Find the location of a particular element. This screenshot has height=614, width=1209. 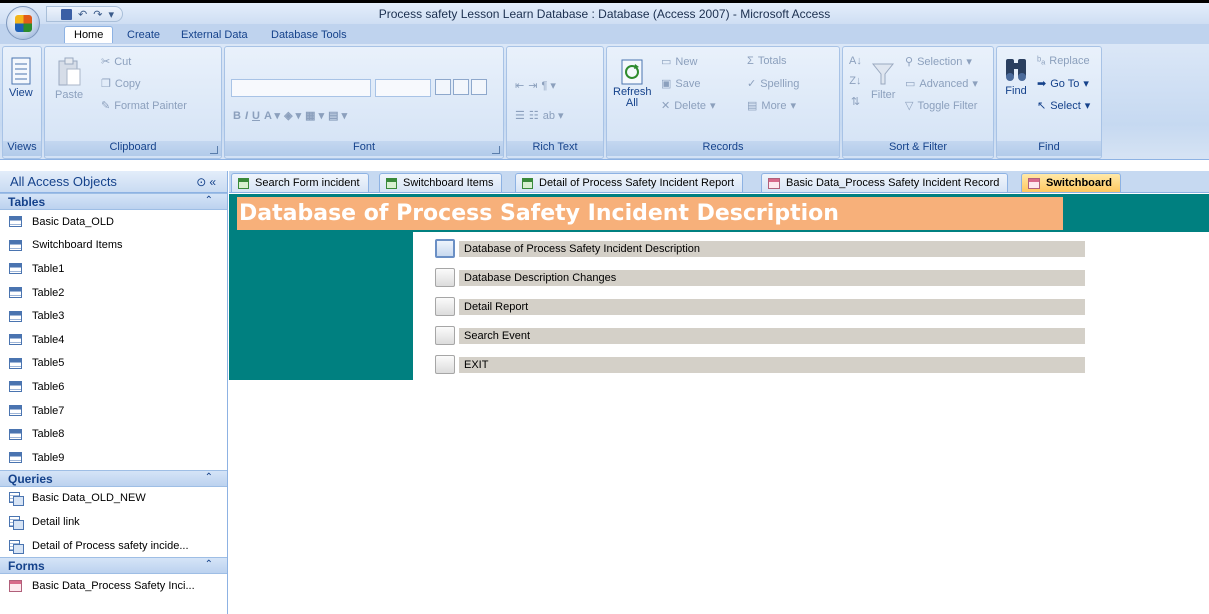

selection-button: ⚲ Selection ▾ is located at coordinates (938, 62).